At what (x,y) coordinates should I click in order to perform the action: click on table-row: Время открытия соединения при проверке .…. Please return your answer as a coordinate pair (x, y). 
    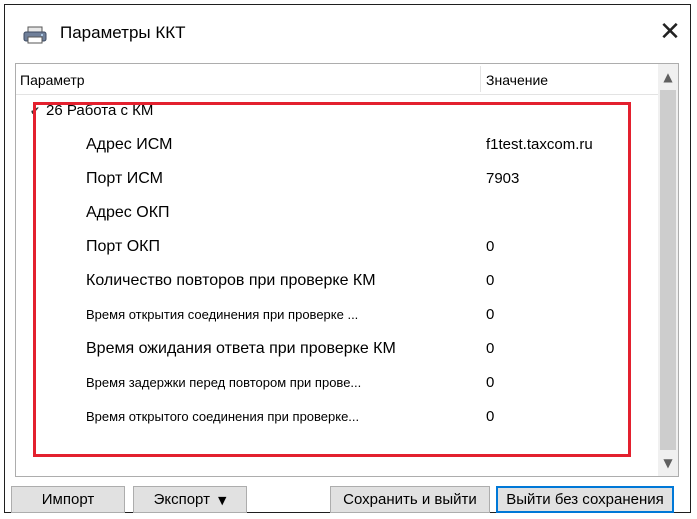
    Looking at the image, I should click on (337, 315).